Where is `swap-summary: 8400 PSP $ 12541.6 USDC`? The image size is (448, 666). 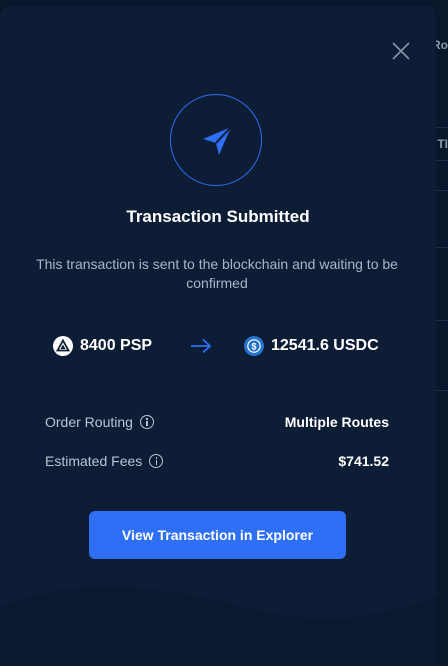 swap-summary: 8400 PSP $ 12541.6 USDC is located at coordinates (218, 346).